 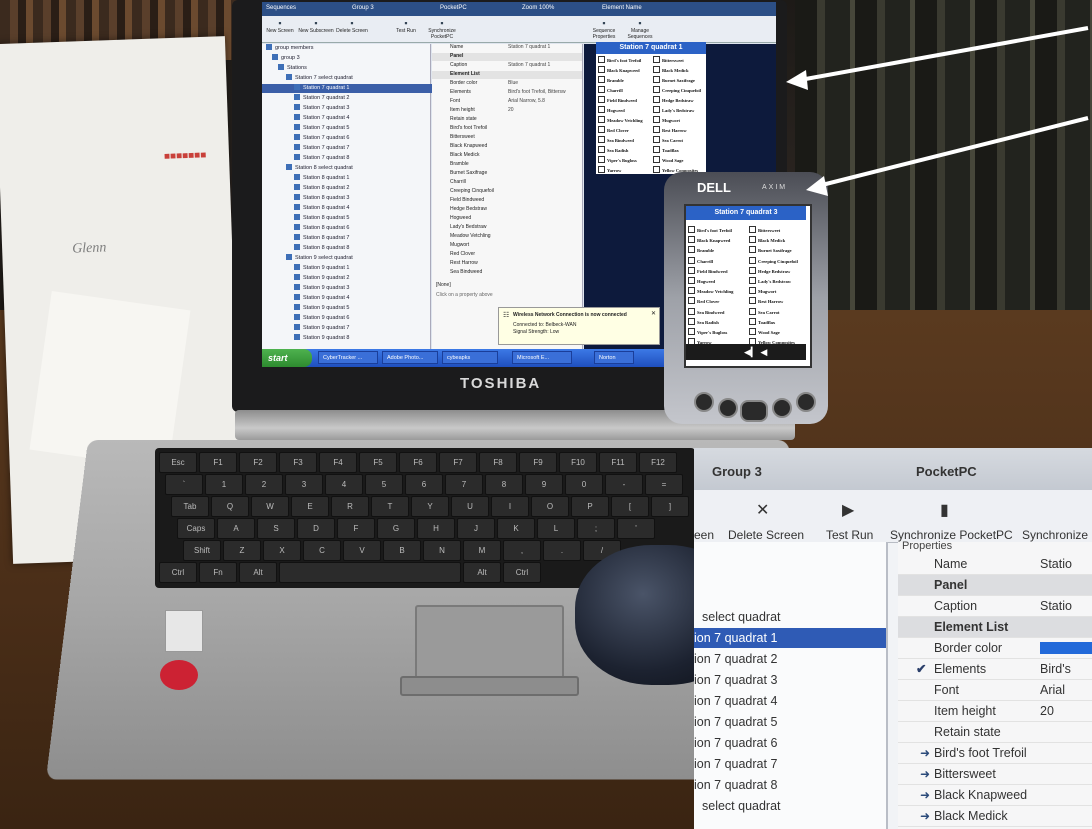 I want to click on arrow-to-laptop-screen, so click(x=937, y=58).